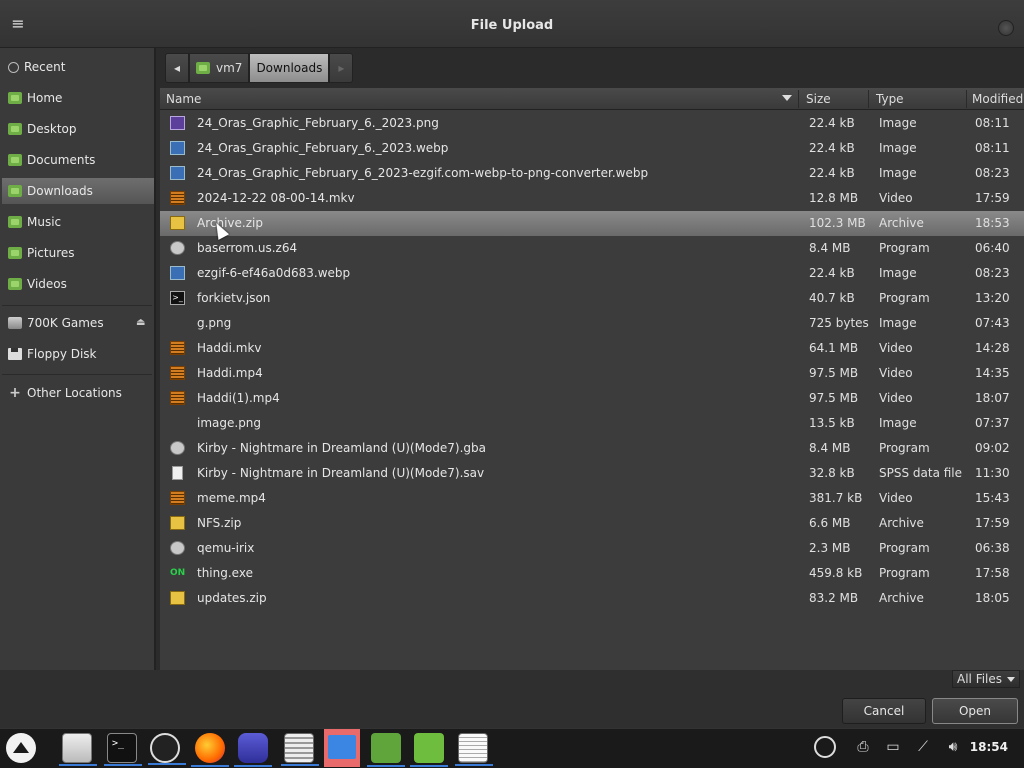 The height and width of the screenshot is (768, 1024). Describe the element at coordinates (341, 68) in the screenshot. I see `path-forward-button: ▸` at that location.